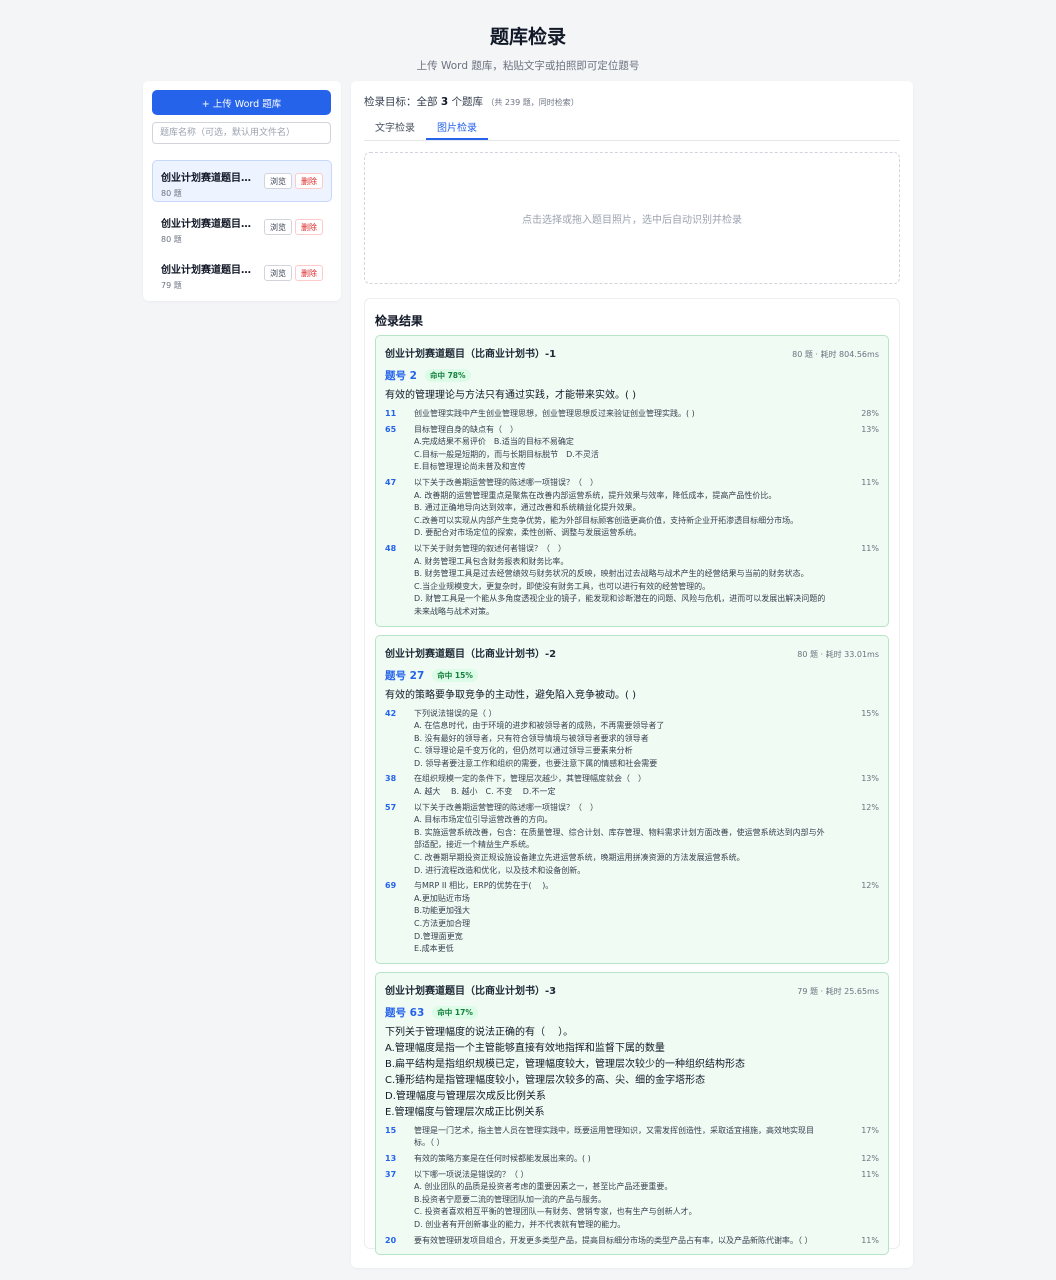  What do you see at coordinates (528, 40) in the screenshot?
I see `page-header: 题库检录 上传 Word 题库，粘贴文字或拍照即可定位题号` at bounding box center [528, 40].